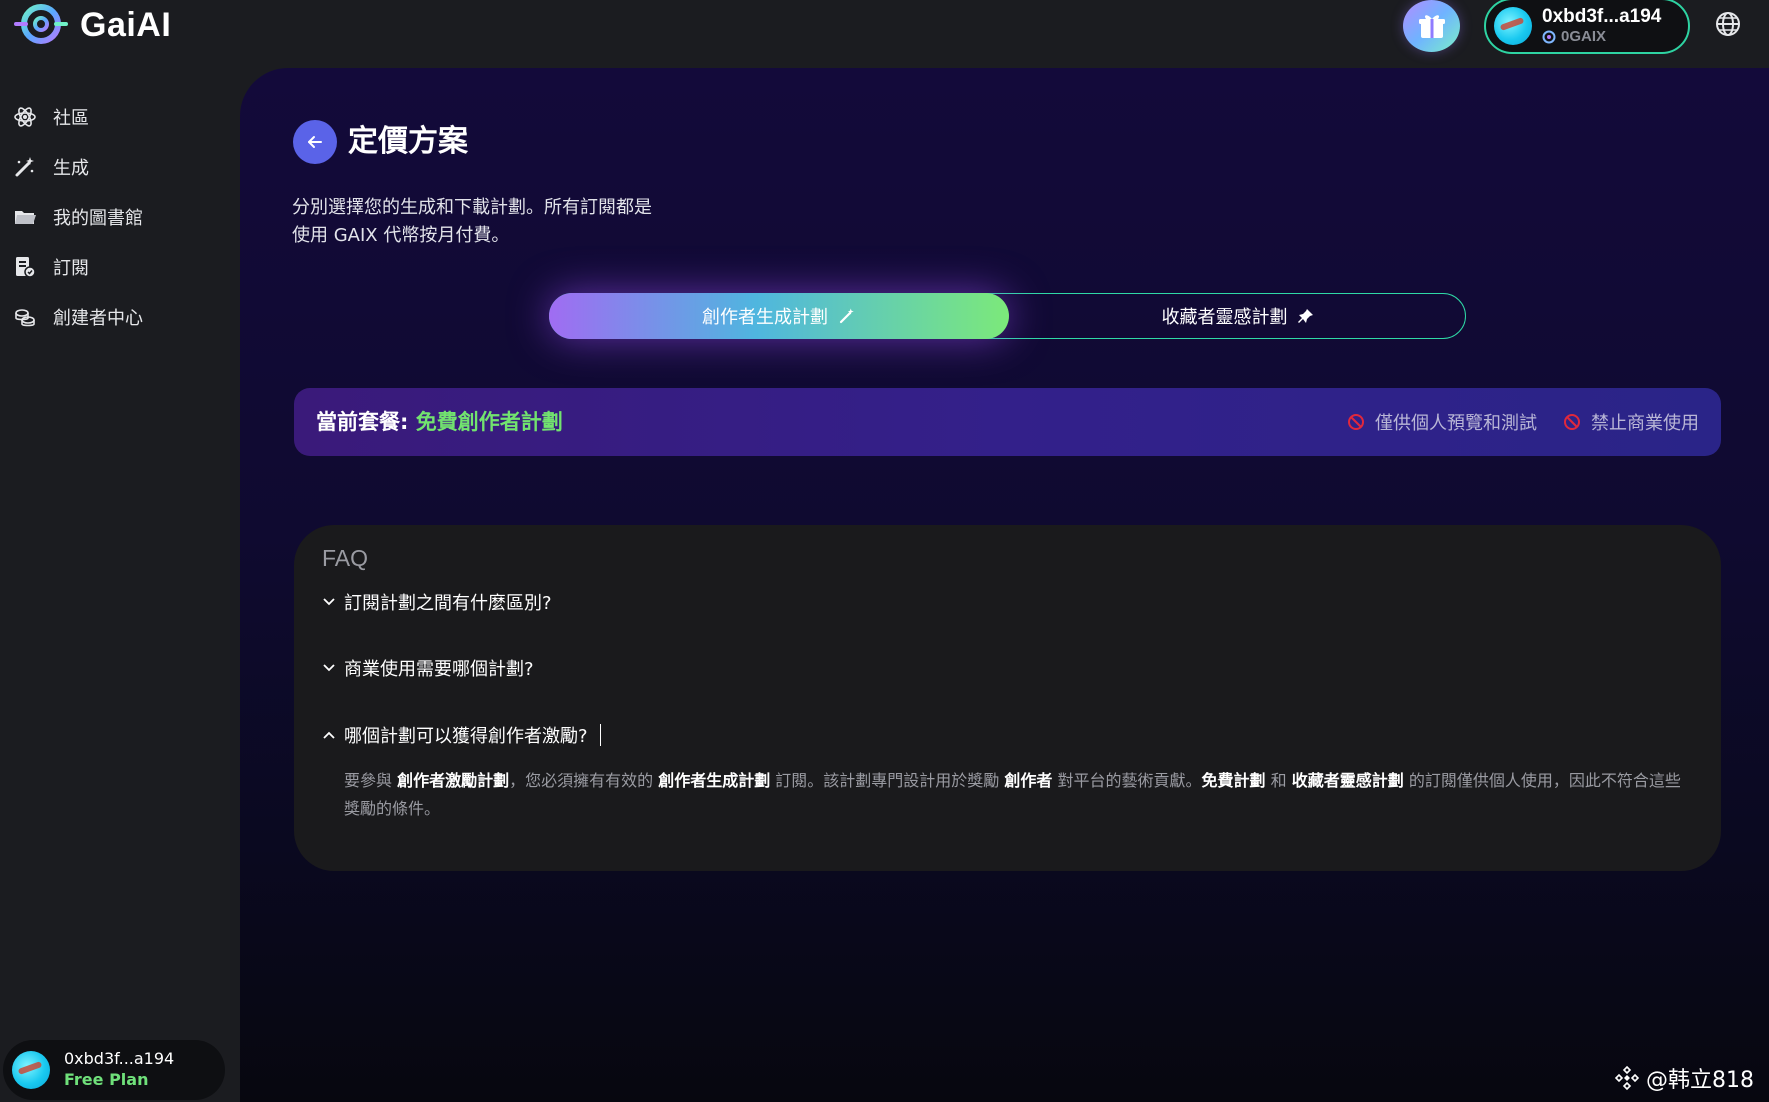  I want to click on sidebar-item-label: 我的圖書館, so click(98, 218).